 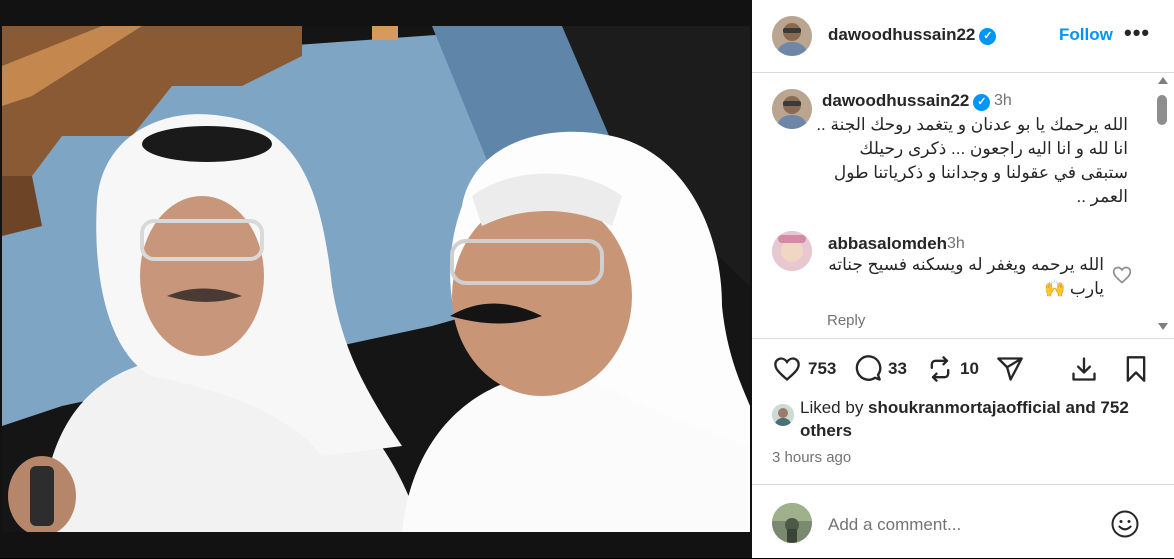 I want to click on reposts-count: 10, so click(x=969, y=368).